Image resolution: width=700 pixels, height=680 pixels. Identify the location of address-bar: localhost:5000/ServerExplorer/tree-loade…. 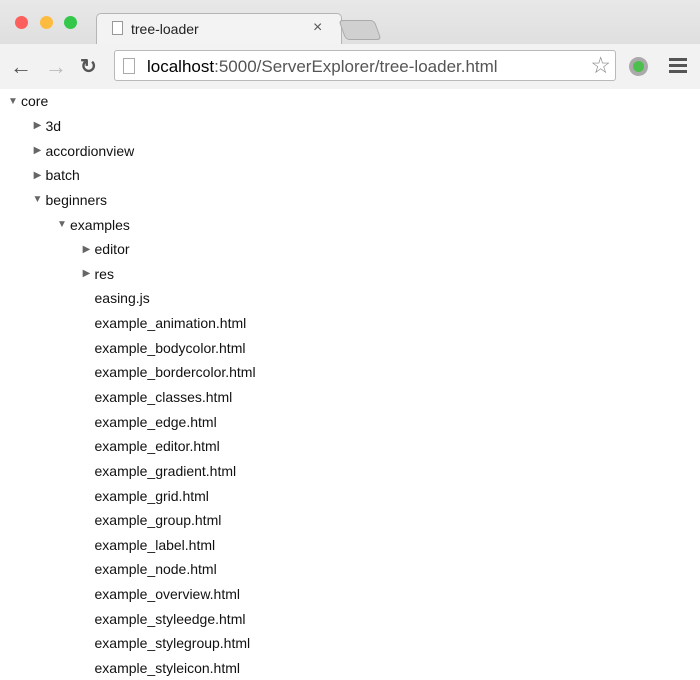
(365, 65).